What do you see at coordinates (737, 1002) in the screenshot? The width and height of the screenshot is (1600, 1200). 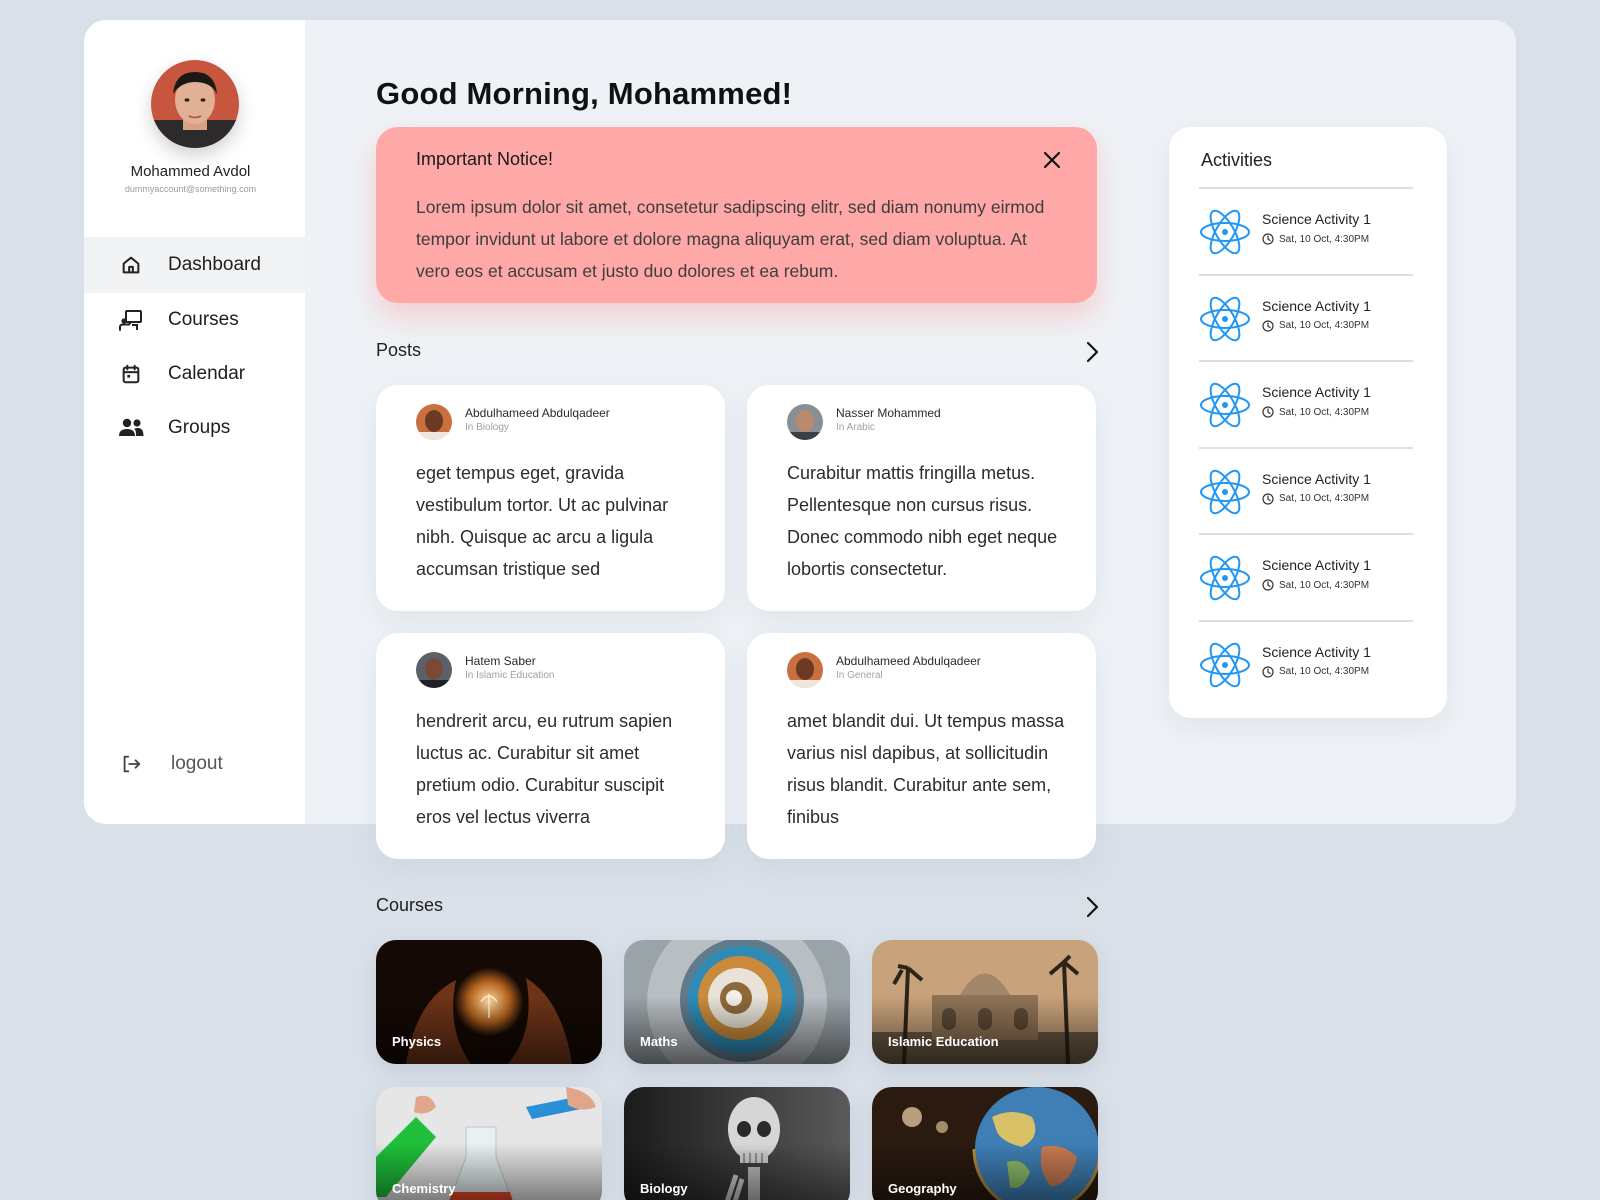 I see `course-tile-maths: Maths` at bounding box center [737, 1002].